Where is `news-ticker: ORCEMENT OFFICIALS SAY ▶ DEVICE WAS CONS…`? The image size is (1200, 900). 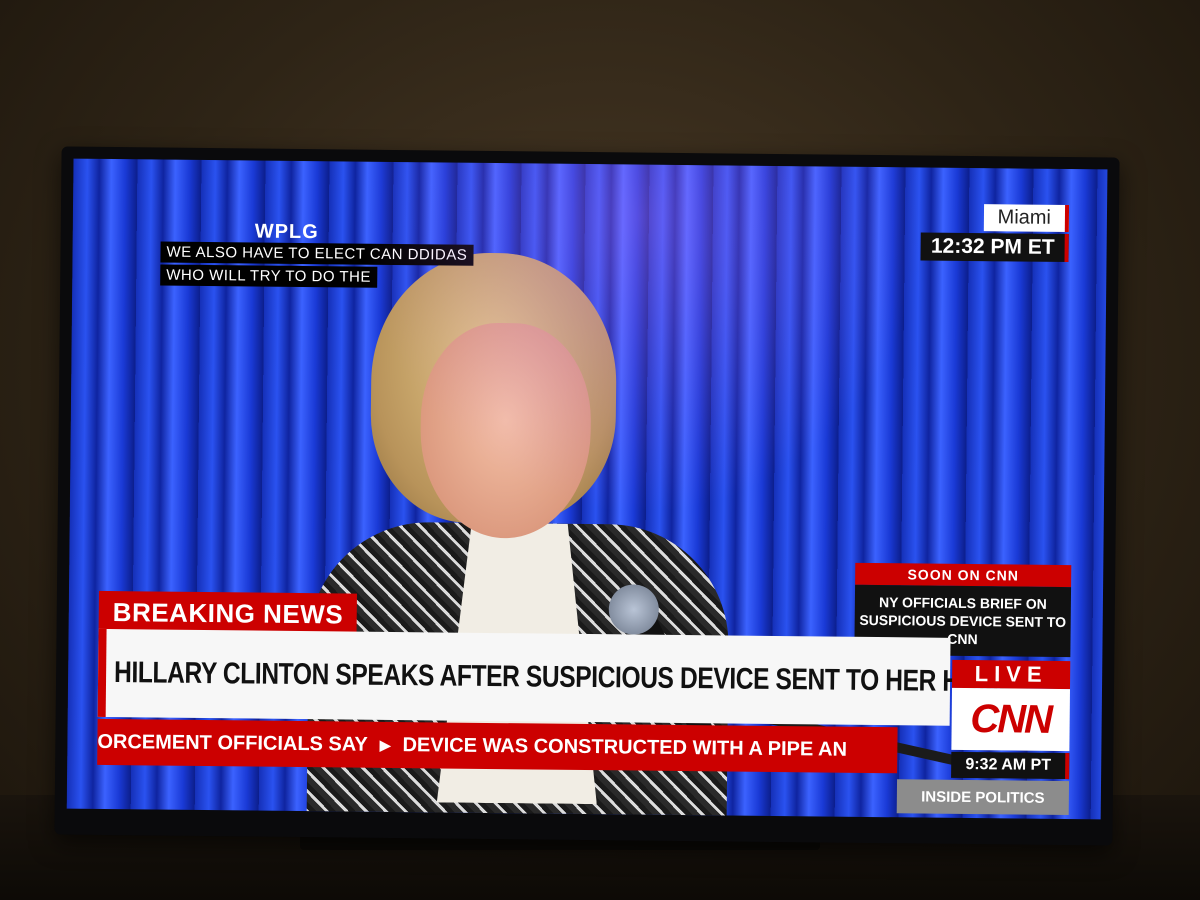 news-ticker: ORCEMENT OFFICIALS SAY ▶ DEVICE WAS CONS… is located at coordinates (497, 746).